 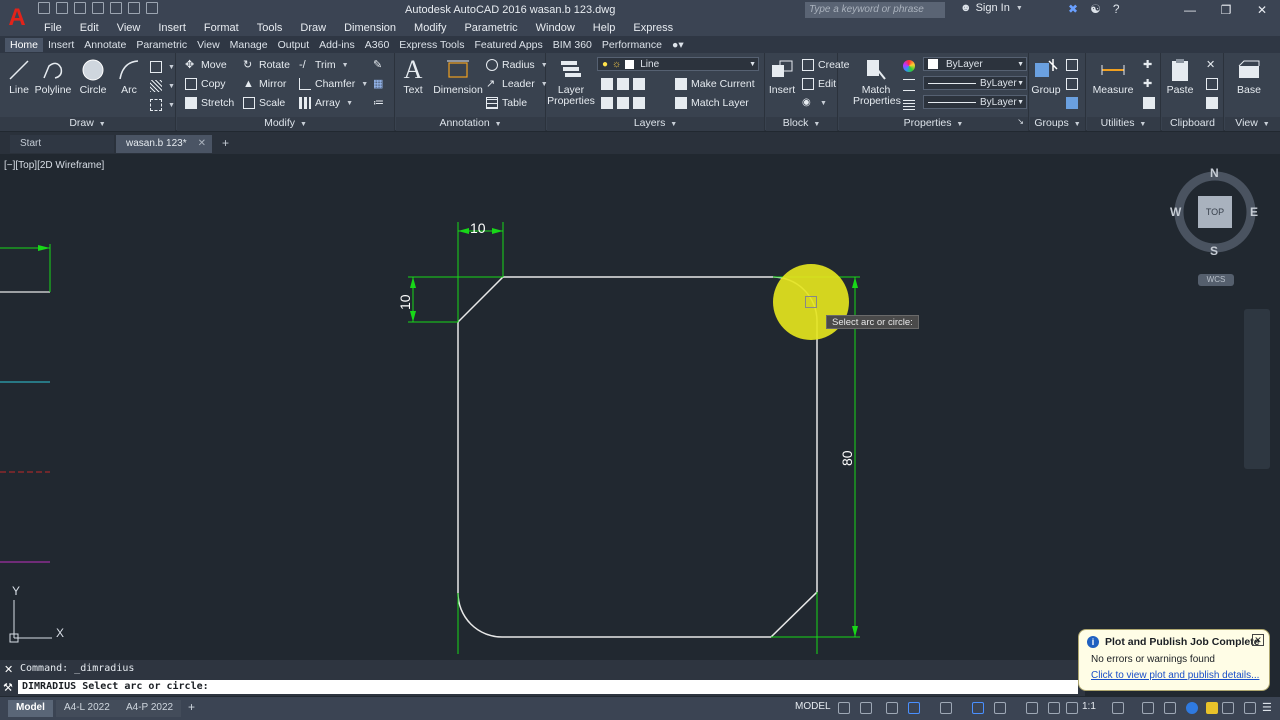 What do you see at coordinates (609, 28) in the screenshot?
I see `menu-help: Help` at bounding box center [609, 28].